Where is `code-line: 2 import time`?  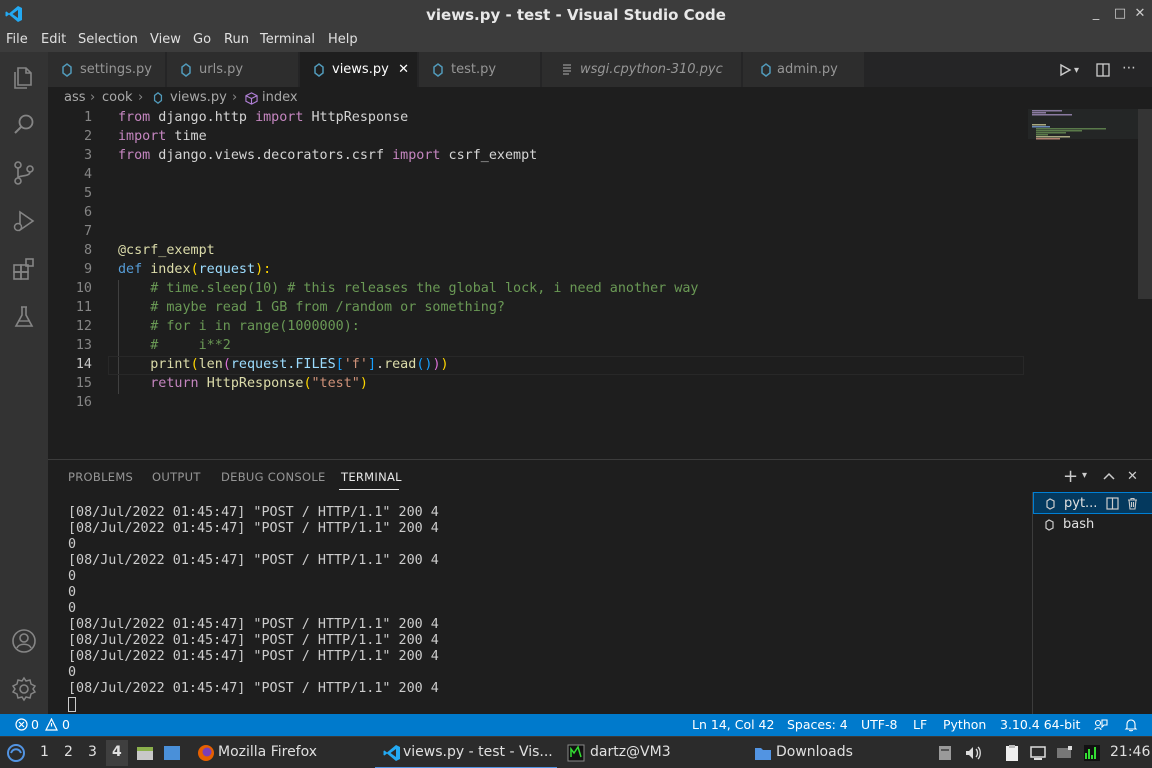 code-line: 2 import time is located at coordinates (538, 137).